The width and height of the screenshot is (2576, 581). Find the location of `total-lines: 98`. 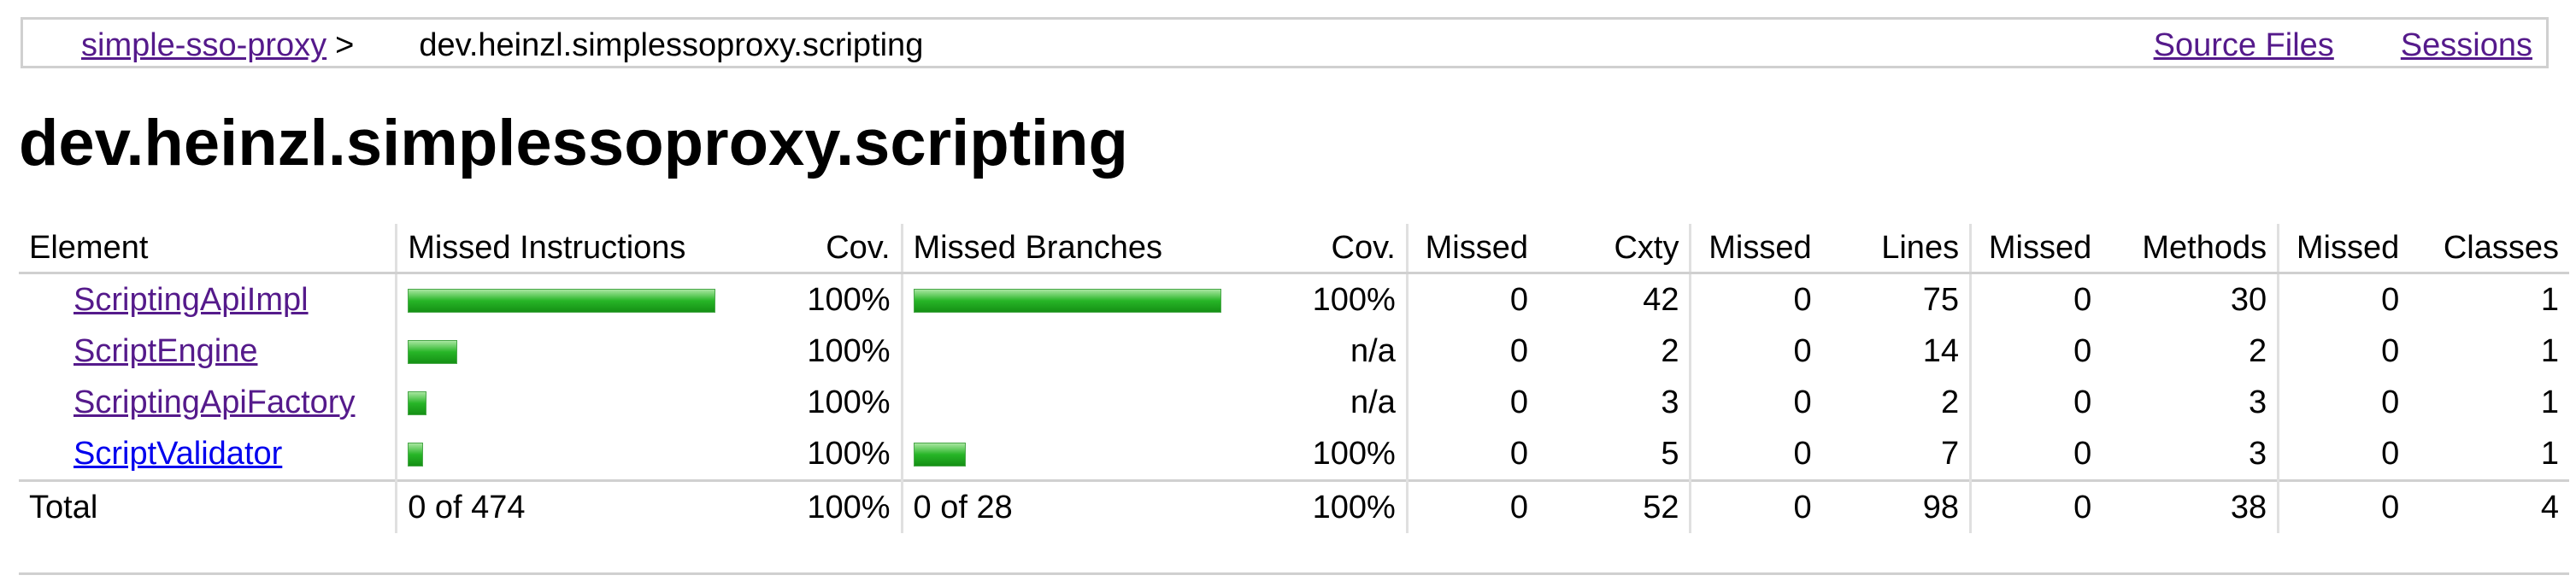

total-lines: 98 is located at coordinates (1896, 506).